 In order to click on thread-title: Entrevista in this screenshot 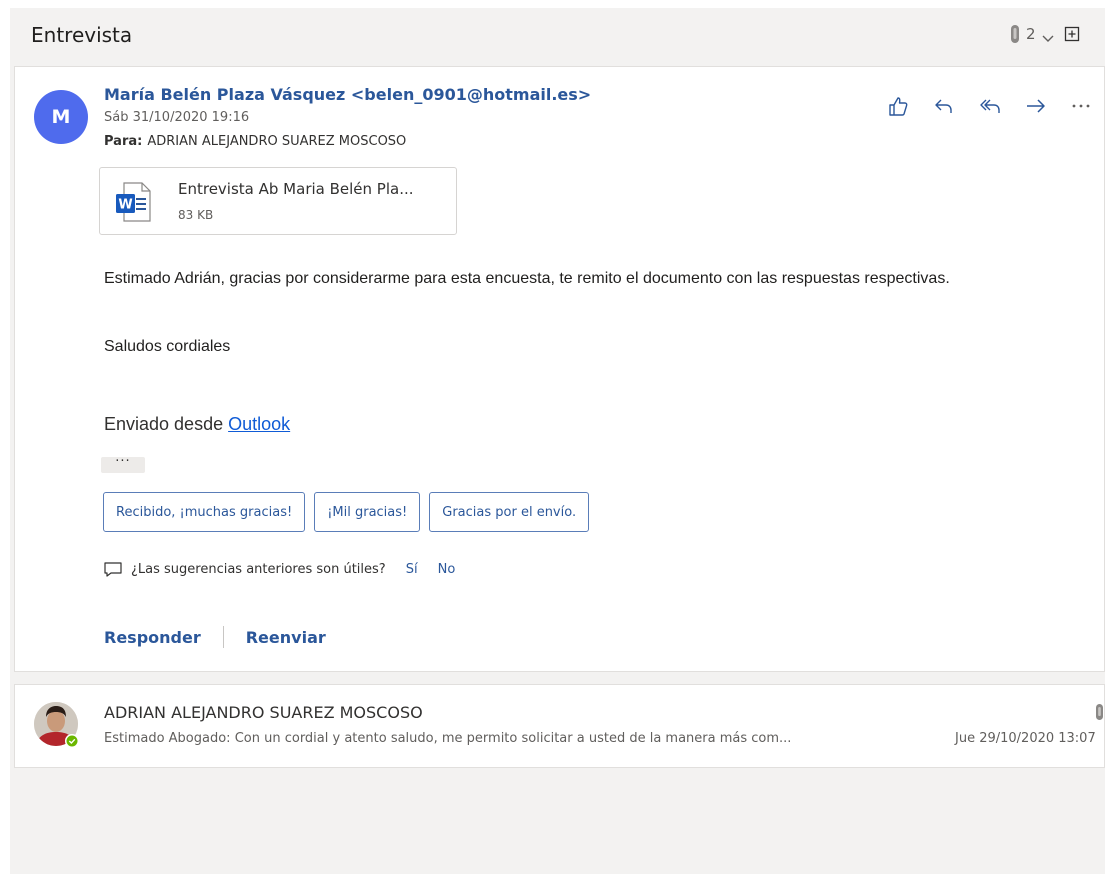, I will do `click(82, 35)`.